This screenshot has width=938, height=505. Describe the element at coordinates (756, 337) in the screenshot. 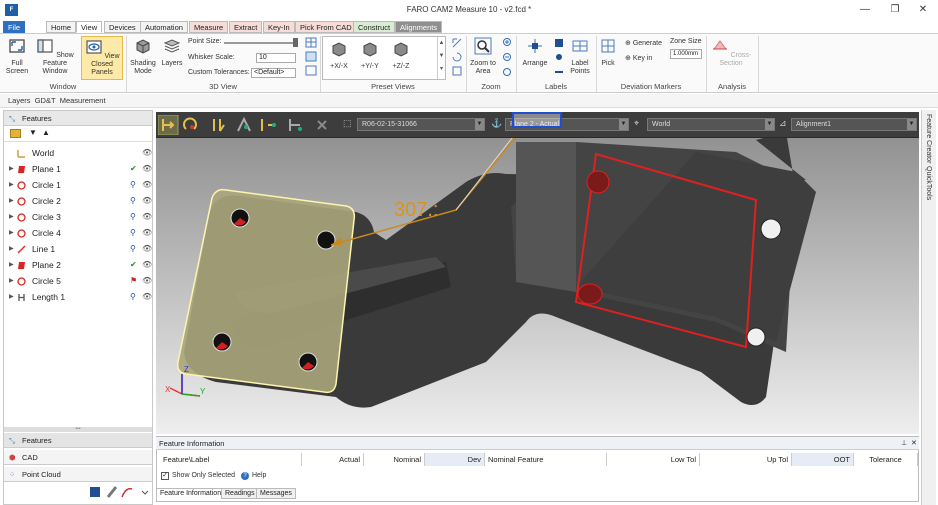

I see `hole-right-bottom` at that location.